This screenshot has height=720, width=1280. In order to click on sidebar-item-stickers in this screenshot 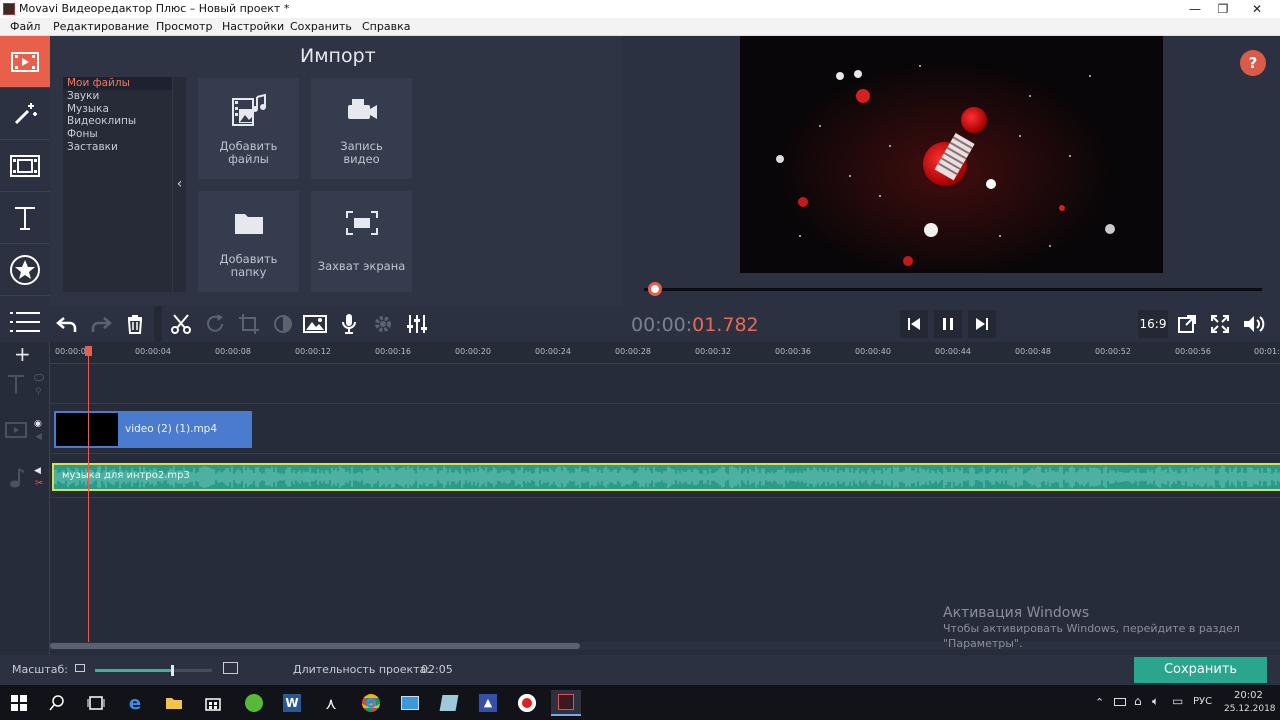, I will do `click(25, 270)`.